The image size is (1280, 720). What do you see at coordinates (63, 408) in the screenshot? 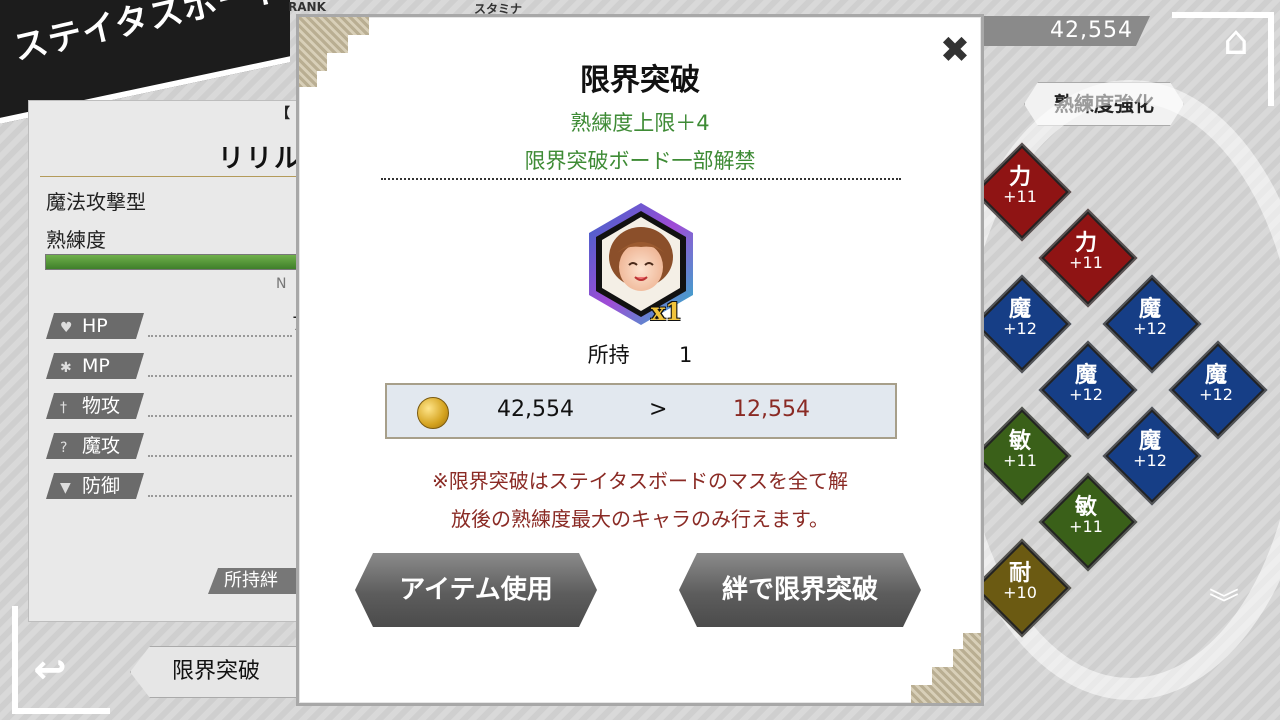
I see `sword-icon: †` at bounding box center [63, 408].